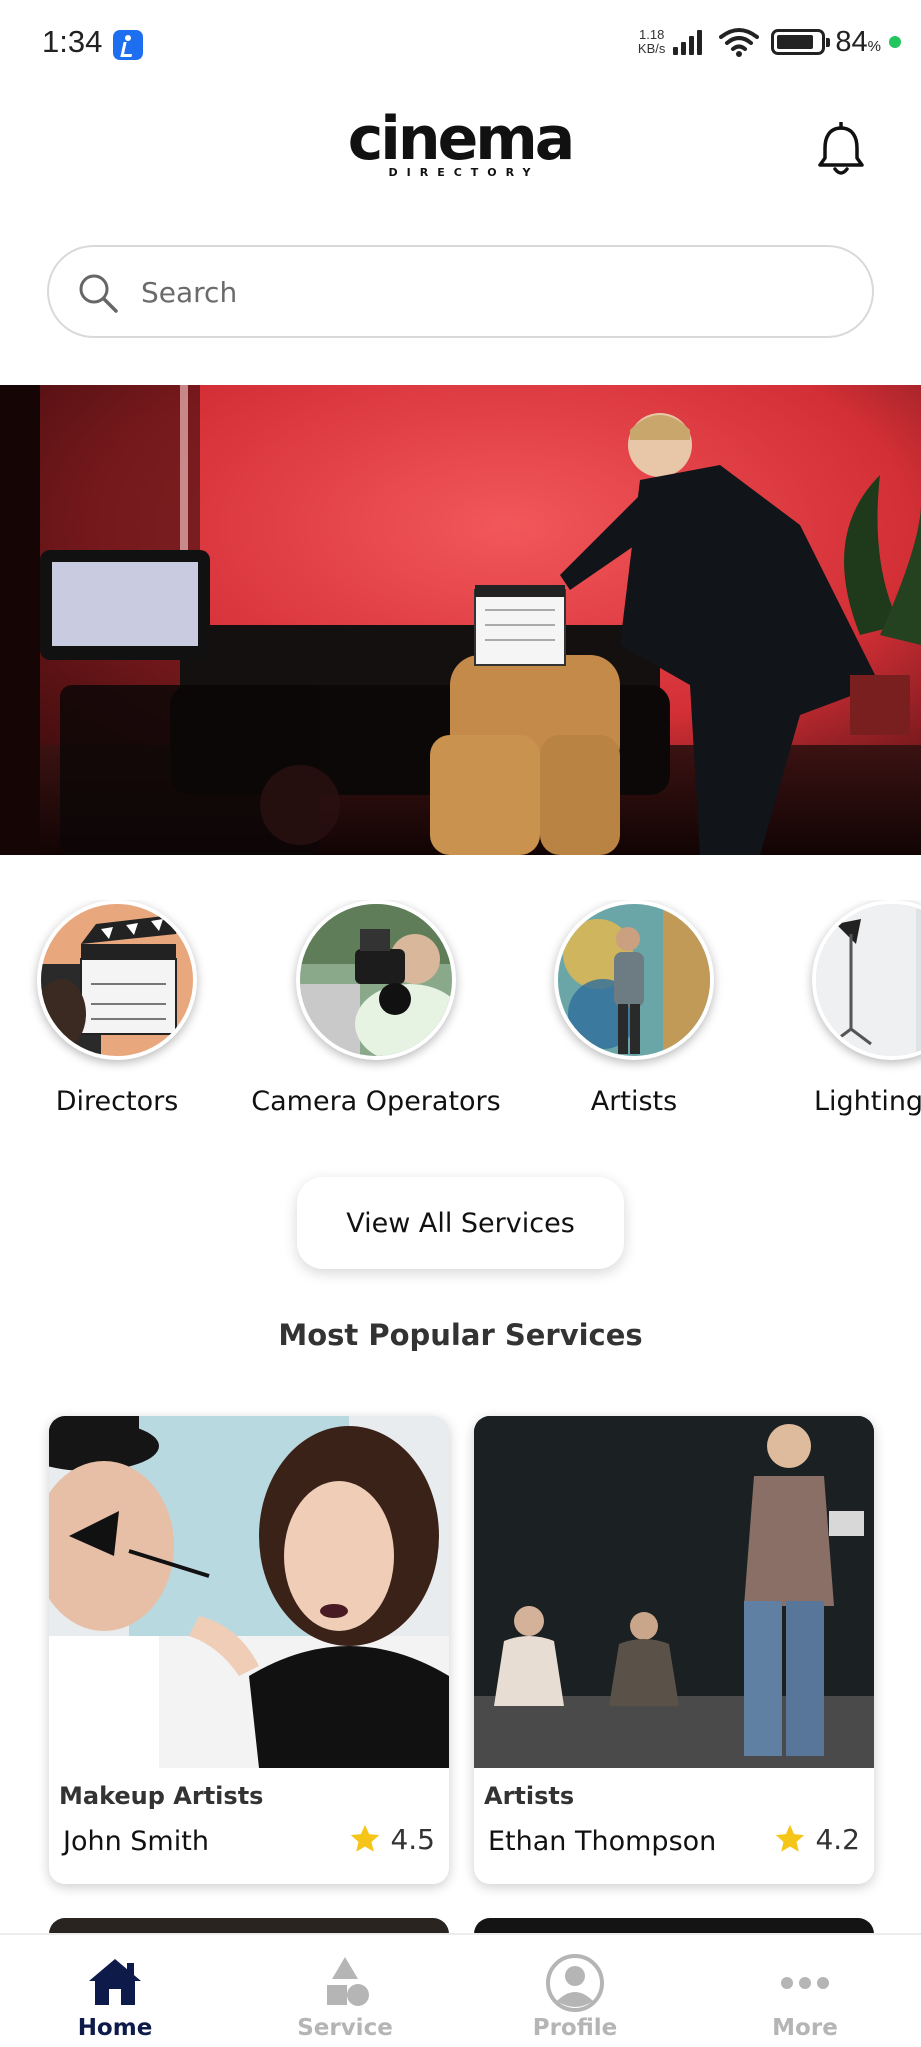  I want to click on bottom-navigation: Home Service Profile More, so click(460, 1990).